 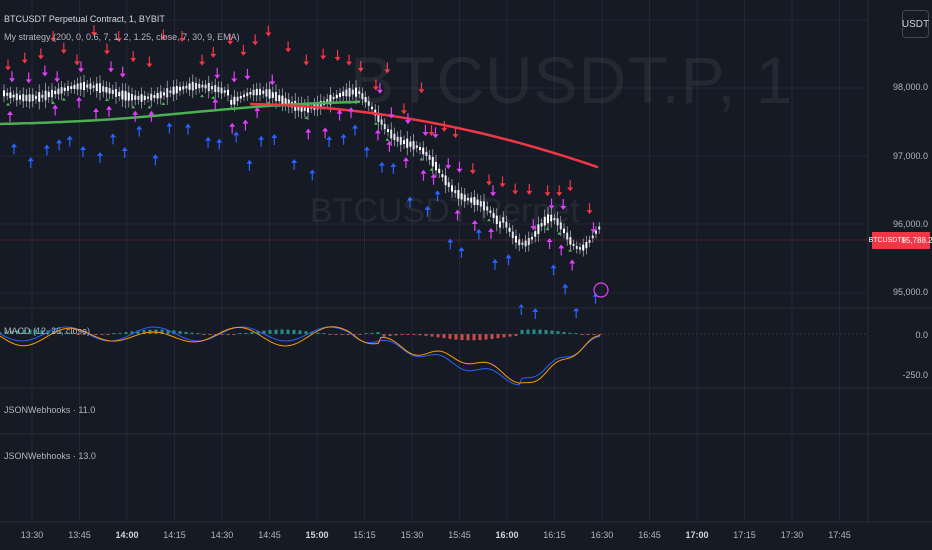 What do you see at coordinates (79, 535) in the screenshot?
I see `time-tick: 13:45` at bounding box center [79, 535].